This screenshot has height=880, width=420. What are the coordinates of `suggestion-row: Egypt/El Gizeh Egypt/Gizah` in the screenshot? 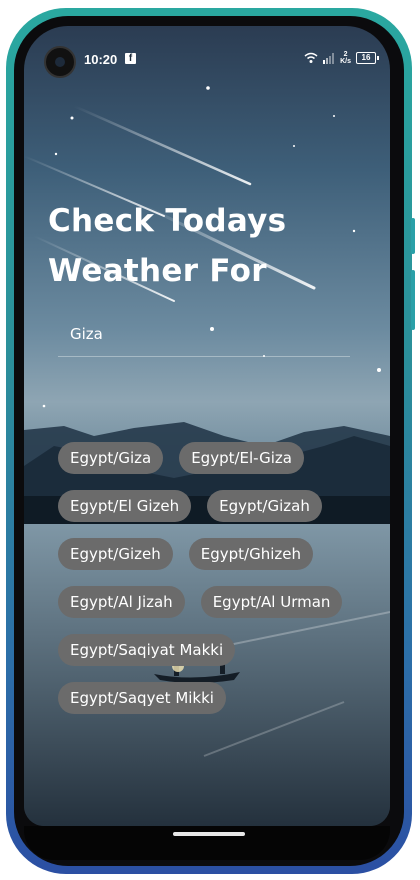 It's located at (218, 506).